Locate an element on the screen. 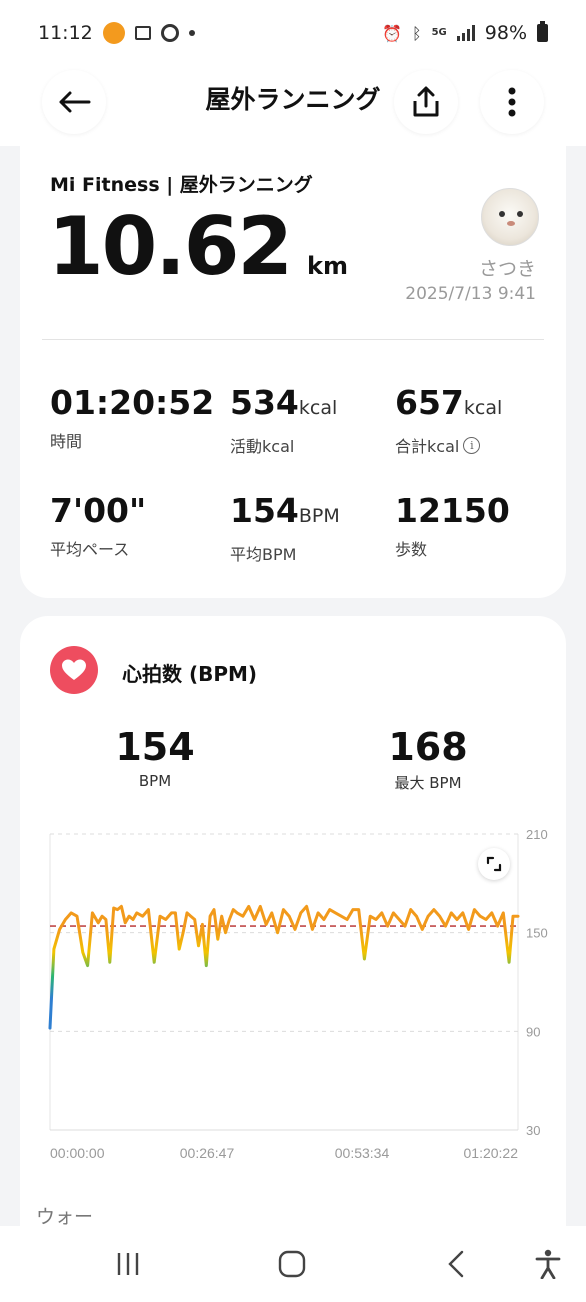 Image resolution: width=586 pixels, height=1302 pixels. home-icon is located at coordinates (292, 1264).